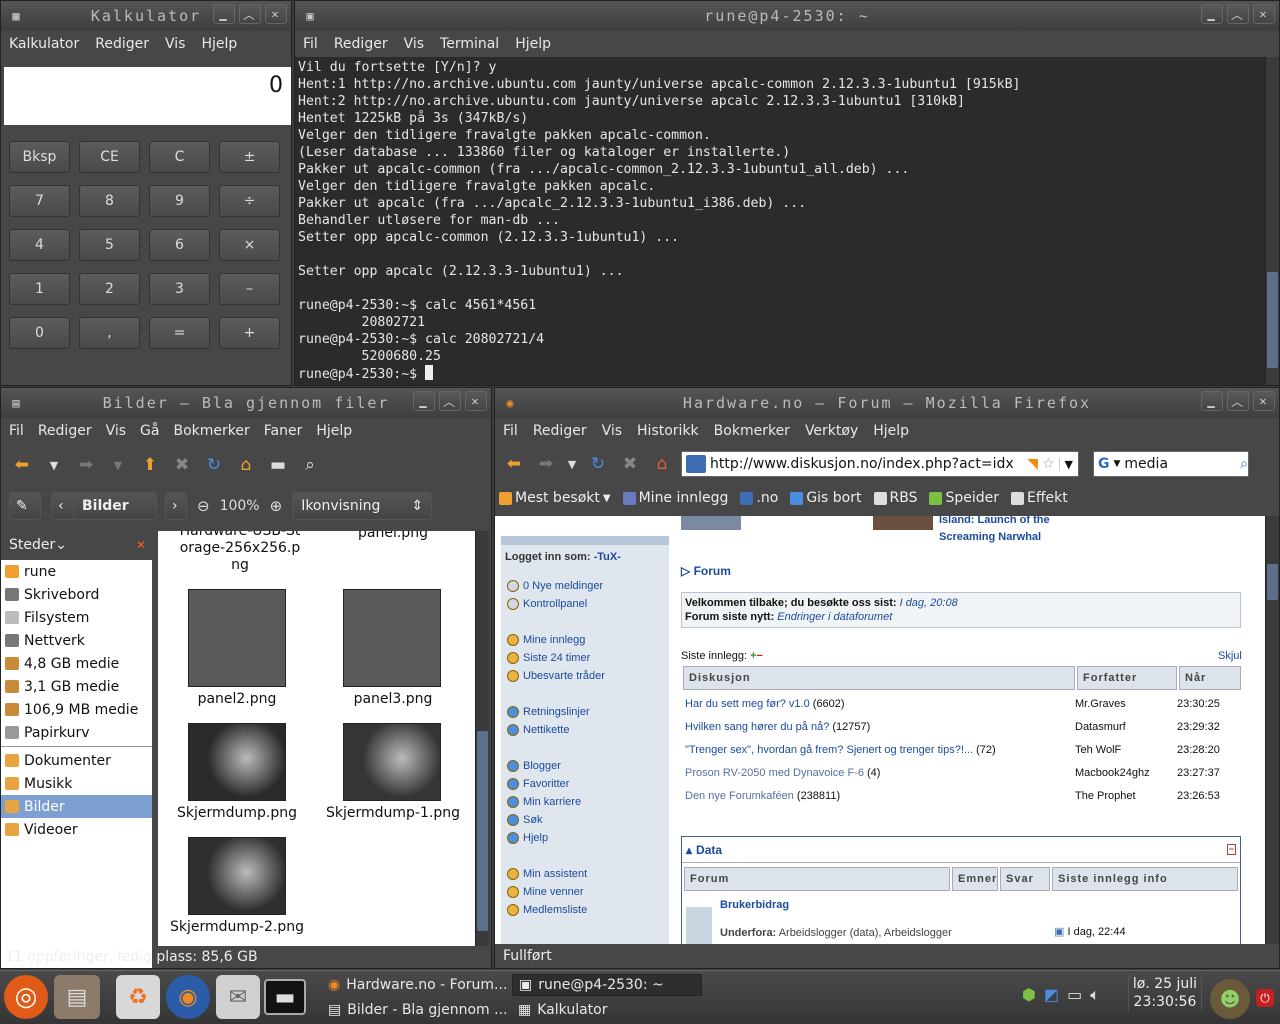 The height and width of the screenshot is (1024, 1280). I want to click on key-four-button: 4, so click(39, 245).